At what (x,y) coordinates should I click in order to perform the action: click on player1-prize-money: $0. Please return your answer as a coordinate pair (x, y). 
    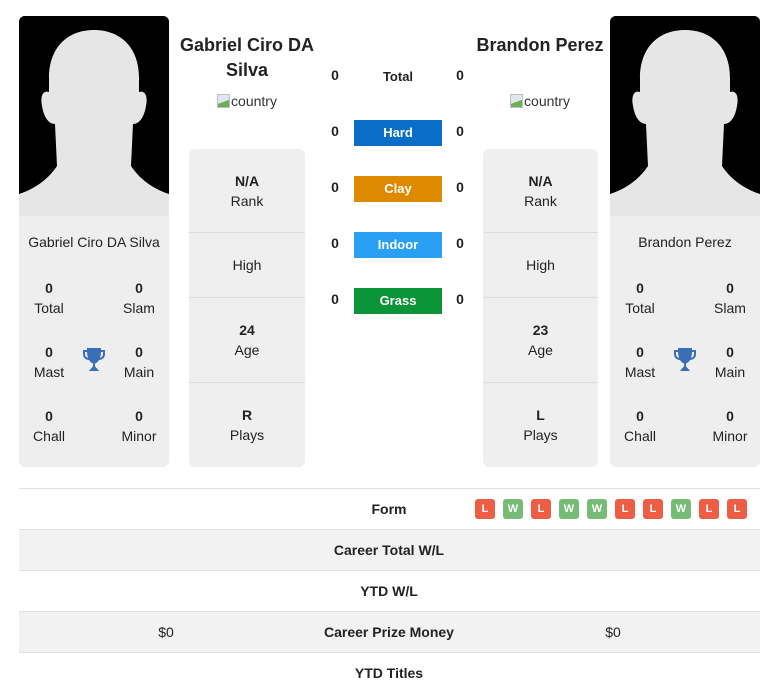
    Looking at the image, I should click on (166, 632).